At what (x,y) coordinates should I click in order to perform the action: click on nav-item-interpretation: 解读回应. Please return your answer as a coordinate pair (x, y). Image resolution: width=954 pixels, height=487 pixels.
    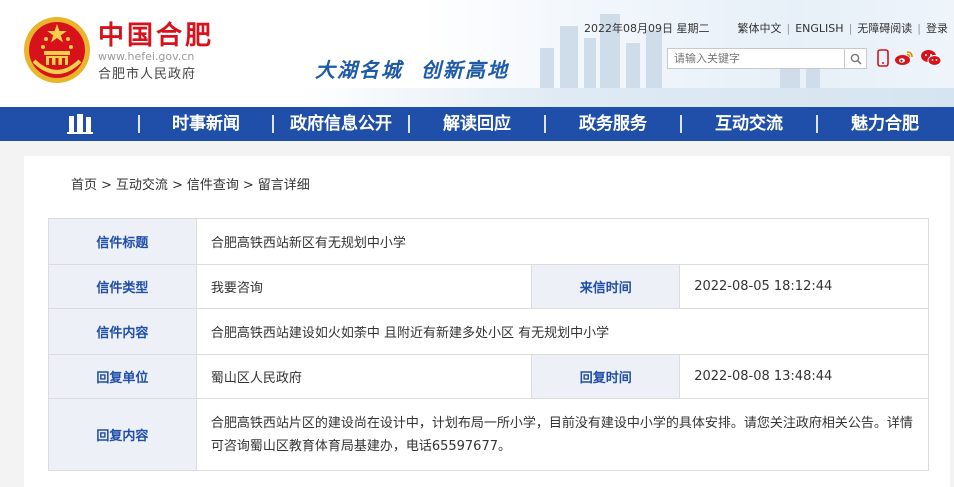
    Looking at the image, I should click on (477, 124).